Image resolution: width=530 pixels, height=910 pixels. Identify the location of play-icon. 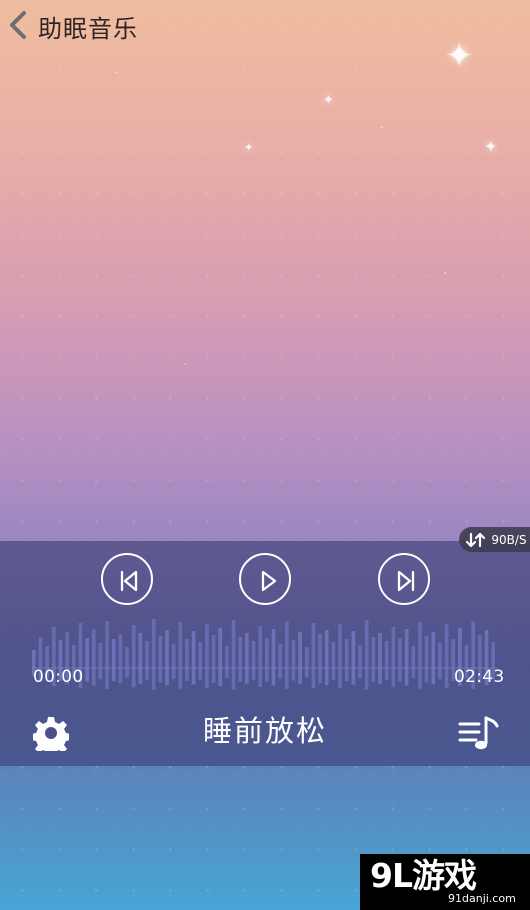
(269, 581).